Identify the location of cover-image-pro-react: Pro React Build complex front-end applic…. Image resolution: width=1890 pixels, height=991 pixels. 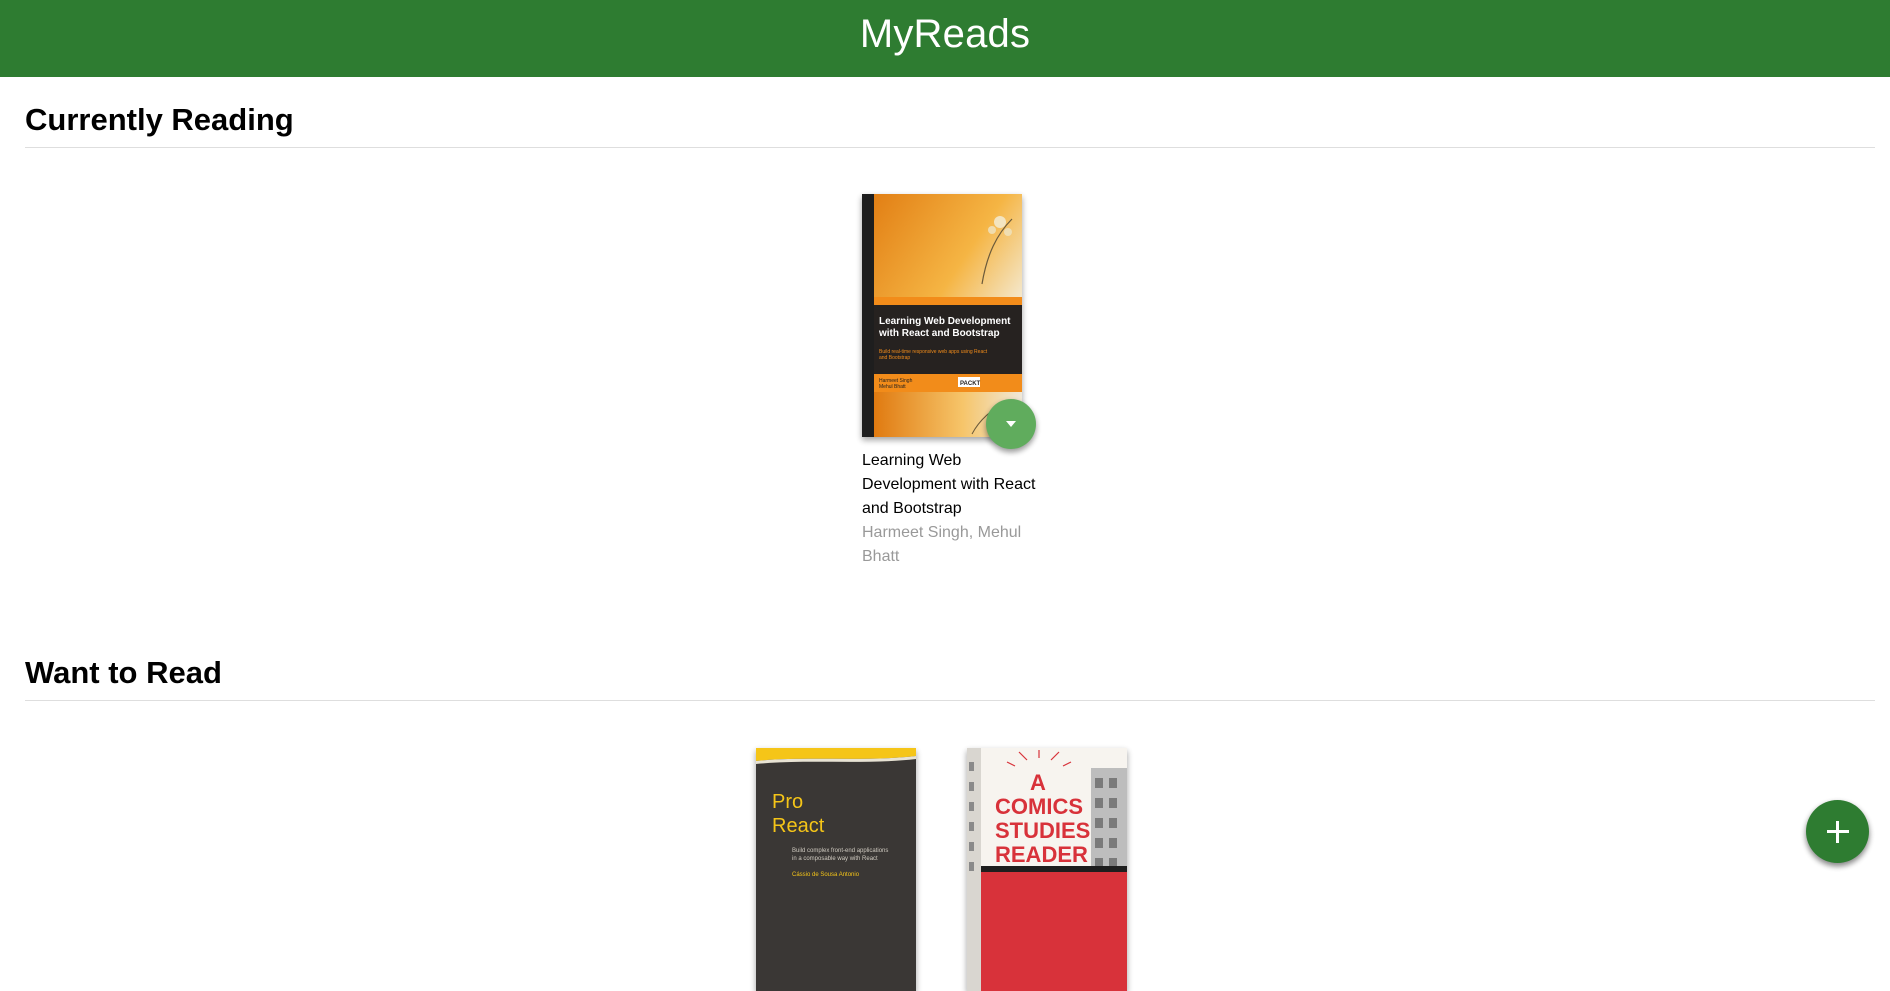
(836, 869).